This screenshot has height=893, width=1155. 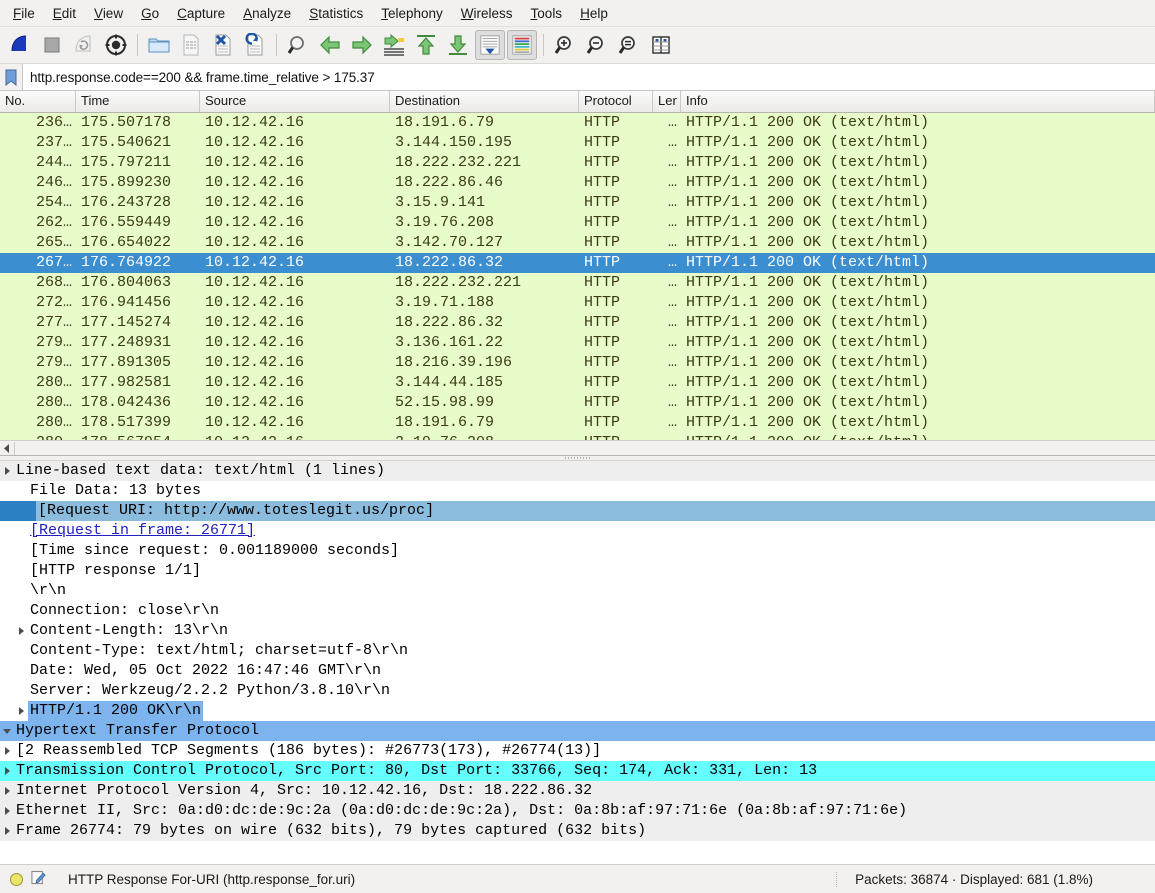 What do you see at coordinates (577, 611) in the screenshot?
I see `detail-tree-row: Connection: close\r\n` at bounding box center [577, 611].